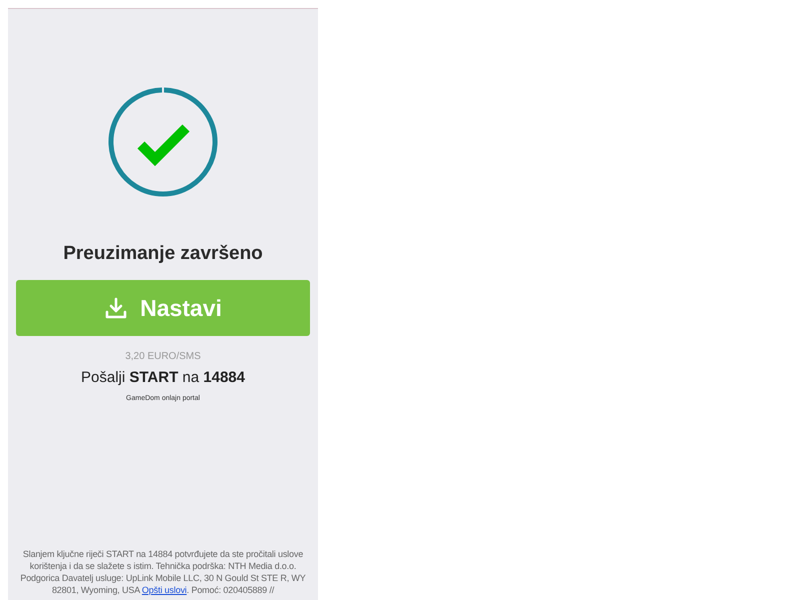 The width and height of the screenshot is (800, 600). What do you see at coordinates (163, 377) in the screenshot?
I see `sms-instruction: Pošalji START na 14884` at bounding box center [163, 377].